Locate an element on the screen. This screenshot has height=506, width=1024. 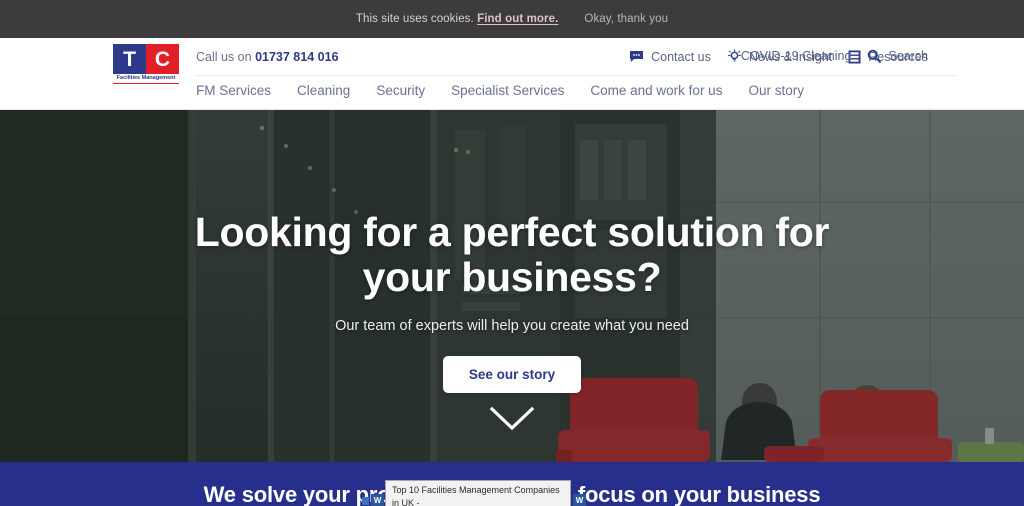
nav-item-come-and-work-for-us: Come and work for us is located at coordinates (656, 90).